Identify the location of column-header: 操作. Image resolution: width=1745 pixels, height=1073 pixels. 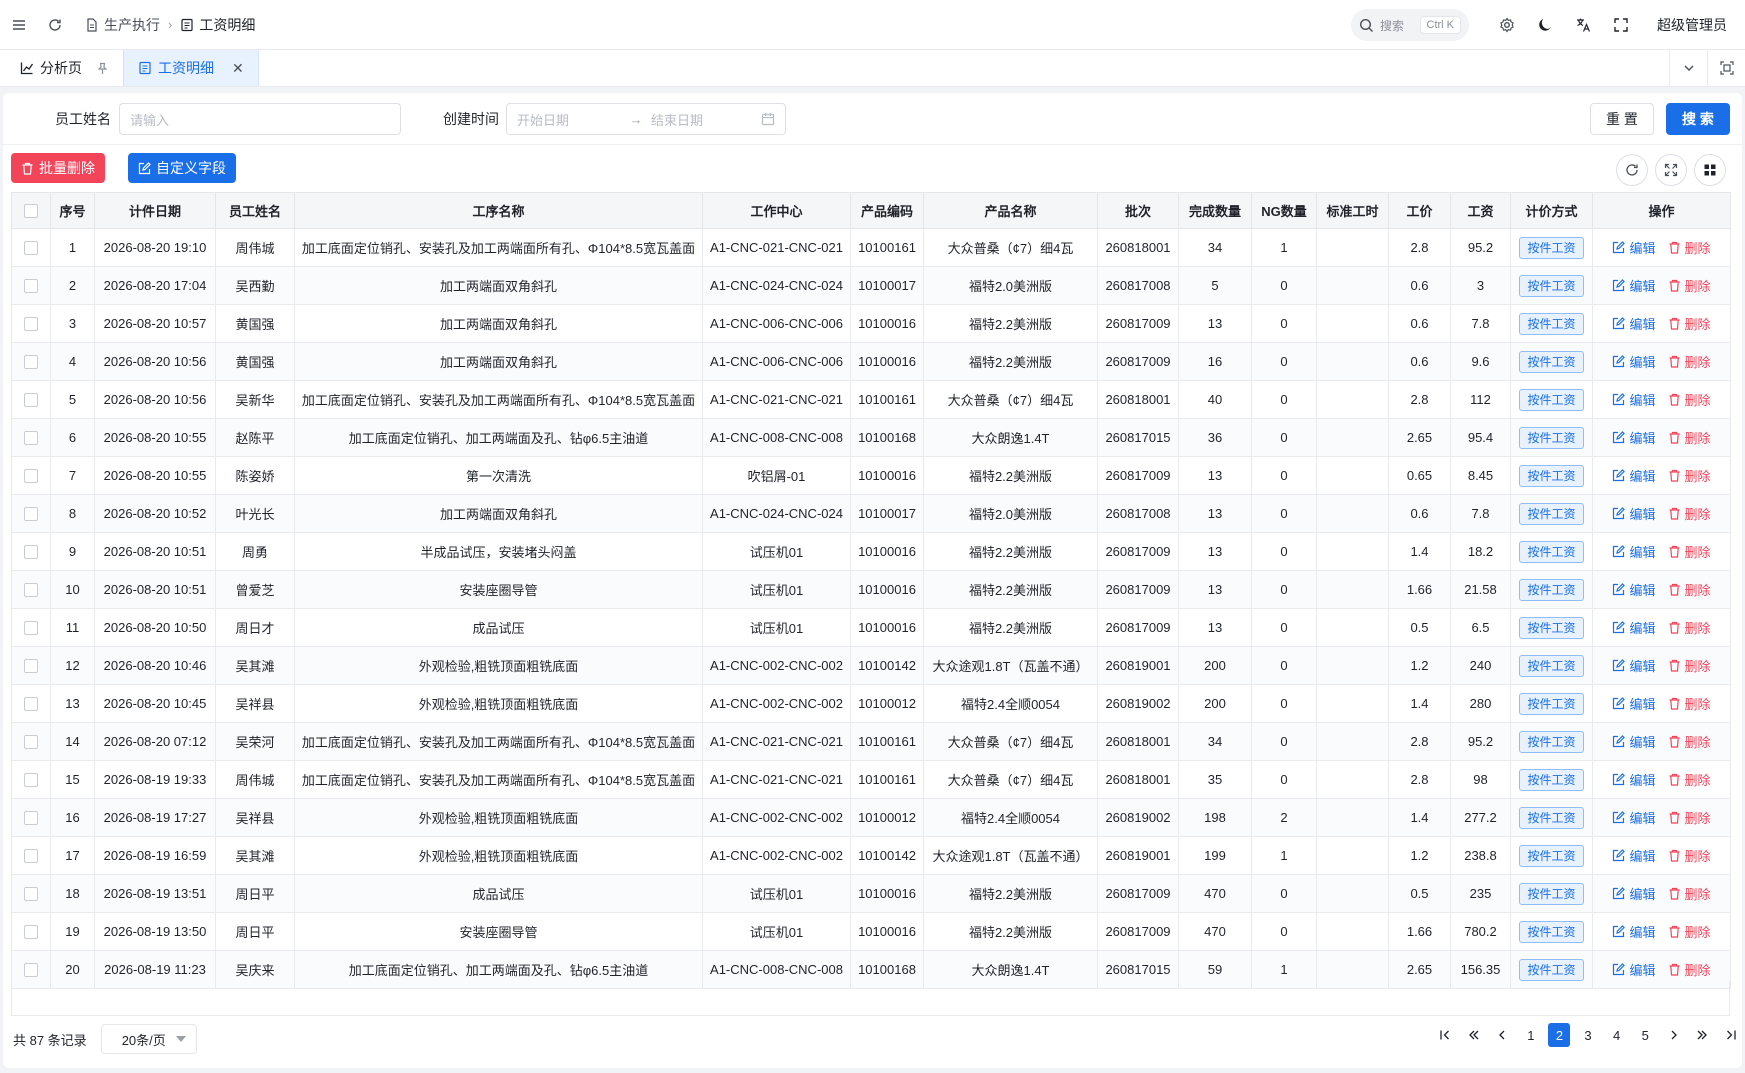
(1661, 210).